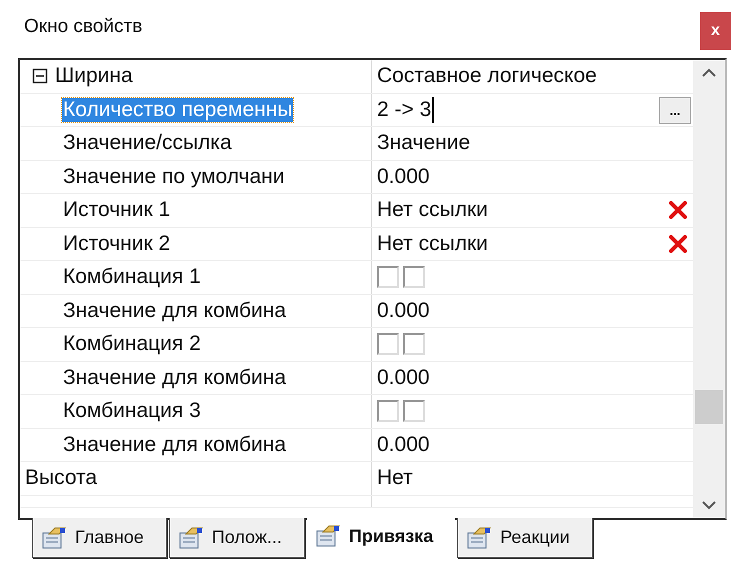  What do you see at coordinates (117, 210) in the screenshot?
I see `property-name: Источник 1` at bounding box center [117, 210].